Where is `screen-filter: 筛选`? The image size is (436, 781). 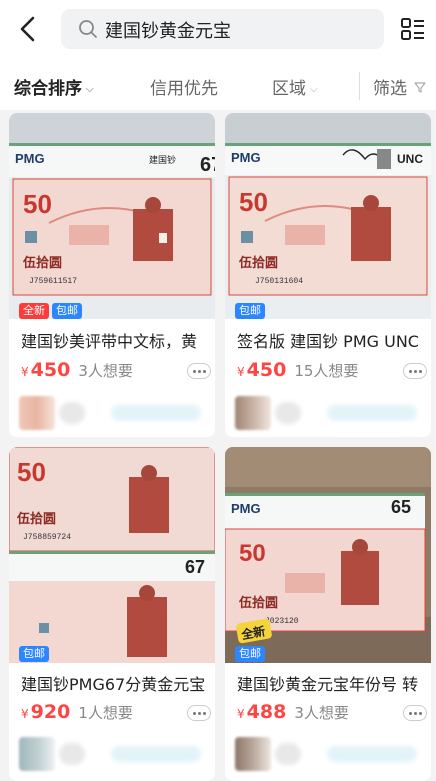
screen-filter: 筛选 is located at coordinates (400, 86).